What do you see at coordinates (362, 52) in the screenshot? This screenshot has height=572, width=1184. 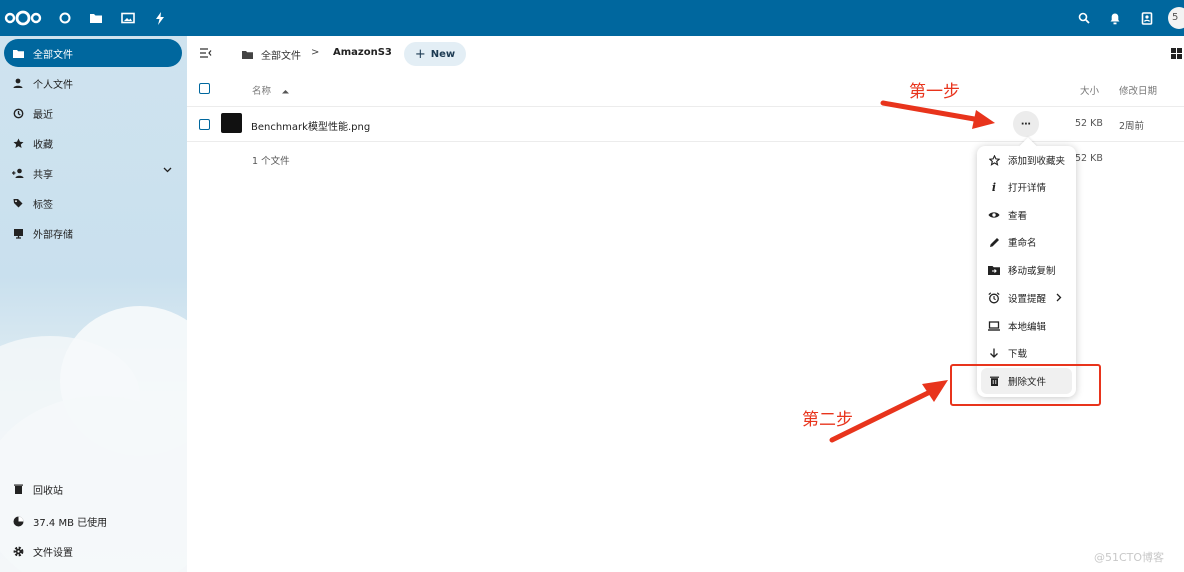 I see `breadcrumb-current: AmazonS3` at bounding box center [362, 52].